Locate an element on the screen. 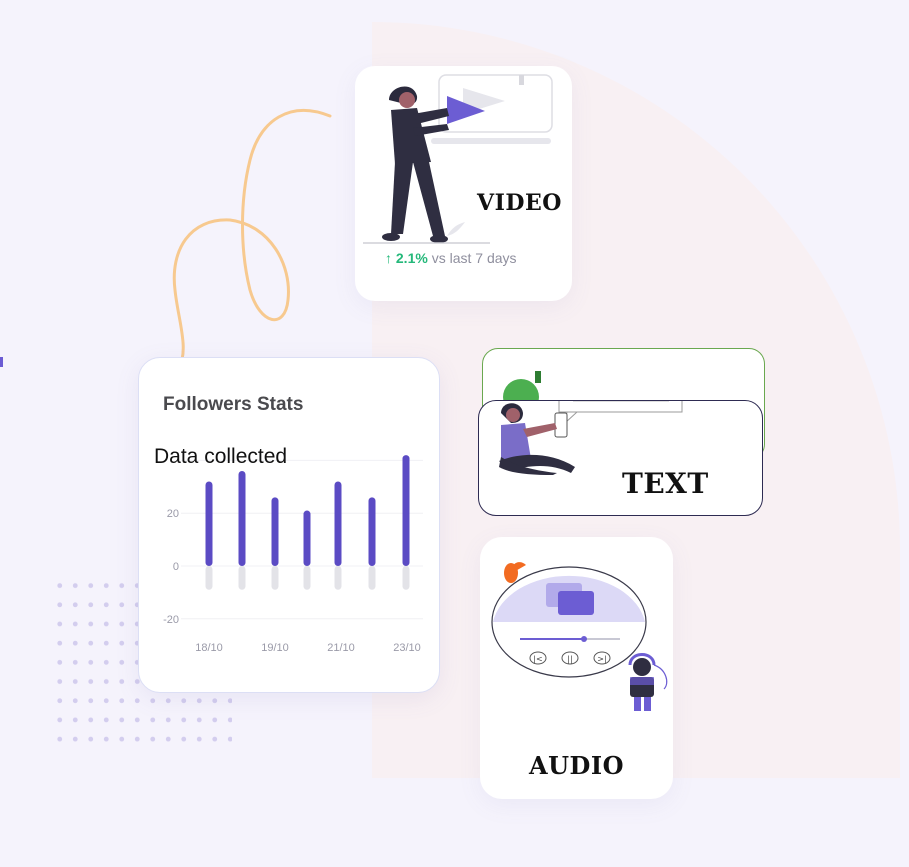  growth-percent: 2.1% is located at coordinates (411, 258).